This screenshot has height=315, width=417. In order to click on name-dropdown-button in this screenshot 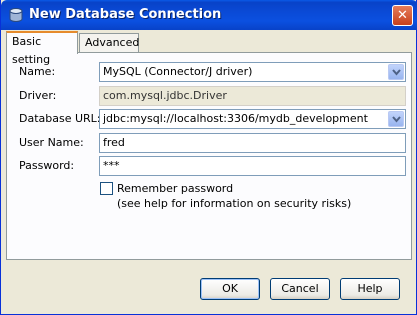, I will do `click(396, 72)`.